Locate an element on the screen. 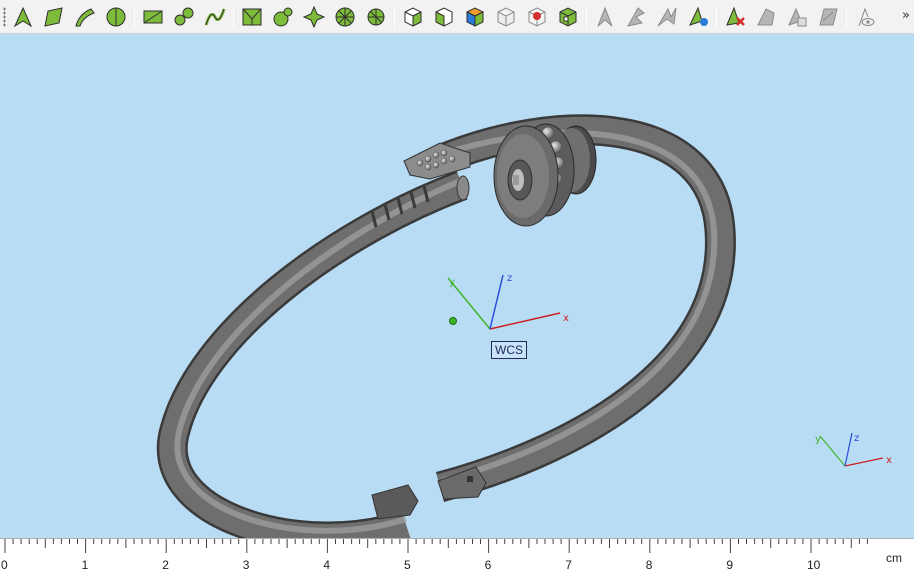  eye-disabled-button is located at coordinates (865, 17).